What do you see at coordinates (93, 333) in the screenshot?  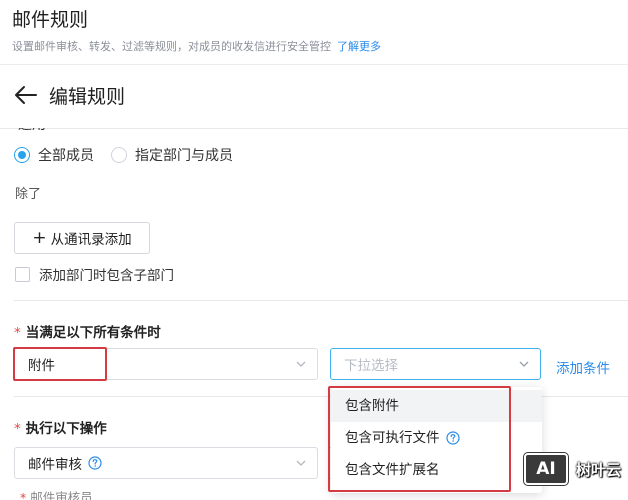 I see `conditions-title-text: 当满足以下所有条件时` at bounding box center [93, 333].